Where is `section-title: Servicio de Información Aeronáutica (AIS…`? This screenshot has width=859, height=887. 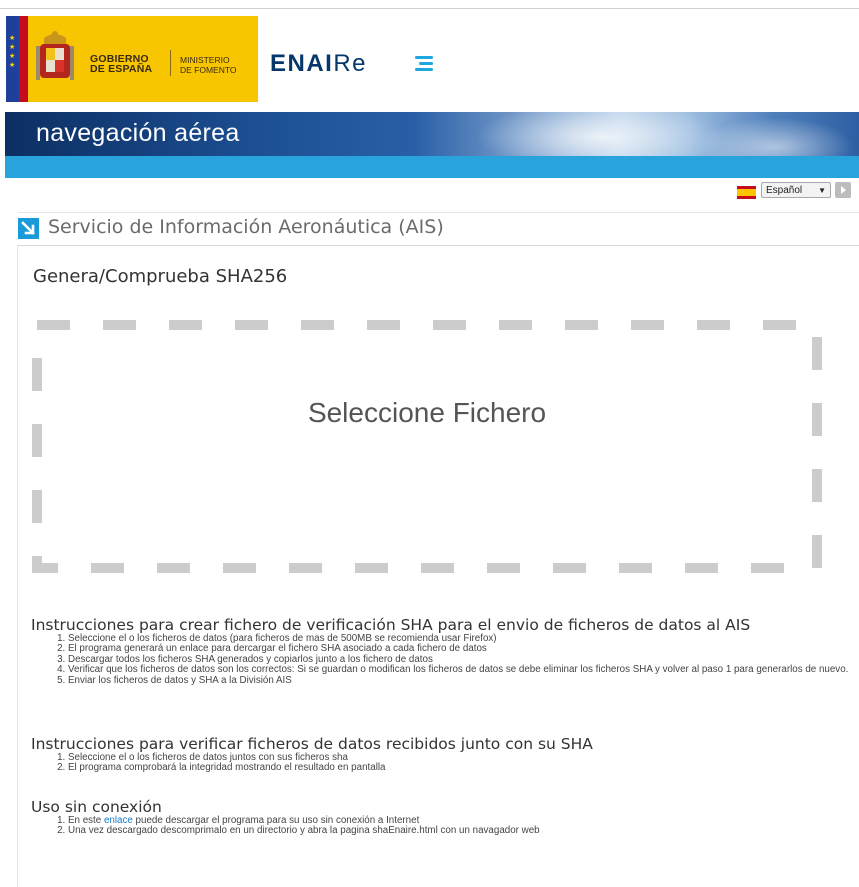
section-title: Servicio de Información Aeronáutica (AIS… is located at coordinates (246, 227).